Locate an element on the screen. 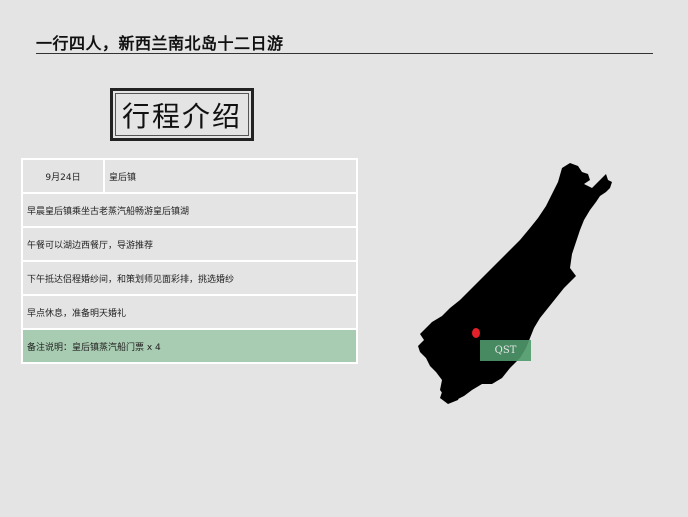 This screenshot has height=517, width=688. itinerary-note: 备注说明：皇后镇蒸汽船门票 x 4 is located at coordinates (189, 346).